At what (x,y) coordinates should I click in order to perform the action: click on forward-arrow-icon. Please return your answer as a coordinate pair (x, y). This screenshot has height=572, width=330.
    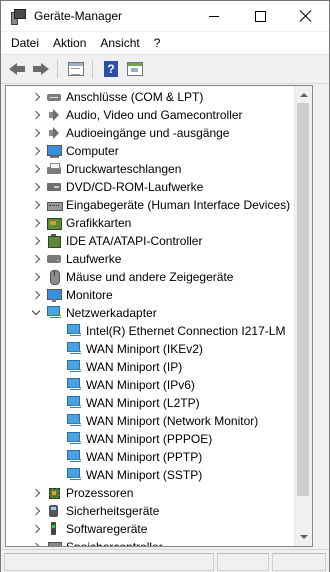
    Looking at the image, I should click on (41, 69).